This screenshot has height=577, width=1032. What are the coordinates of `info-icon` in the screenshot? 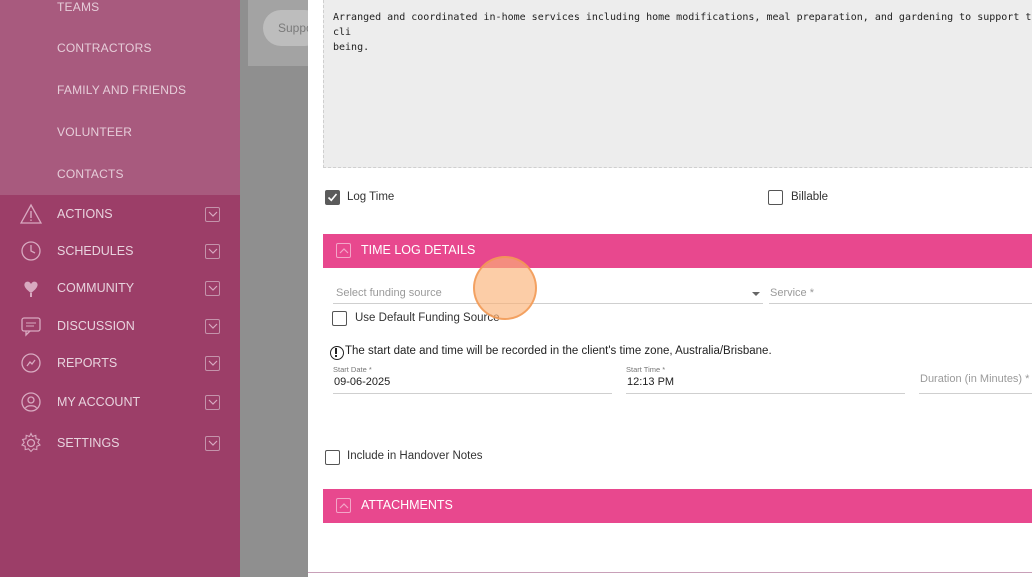 It's located at (337, 353).